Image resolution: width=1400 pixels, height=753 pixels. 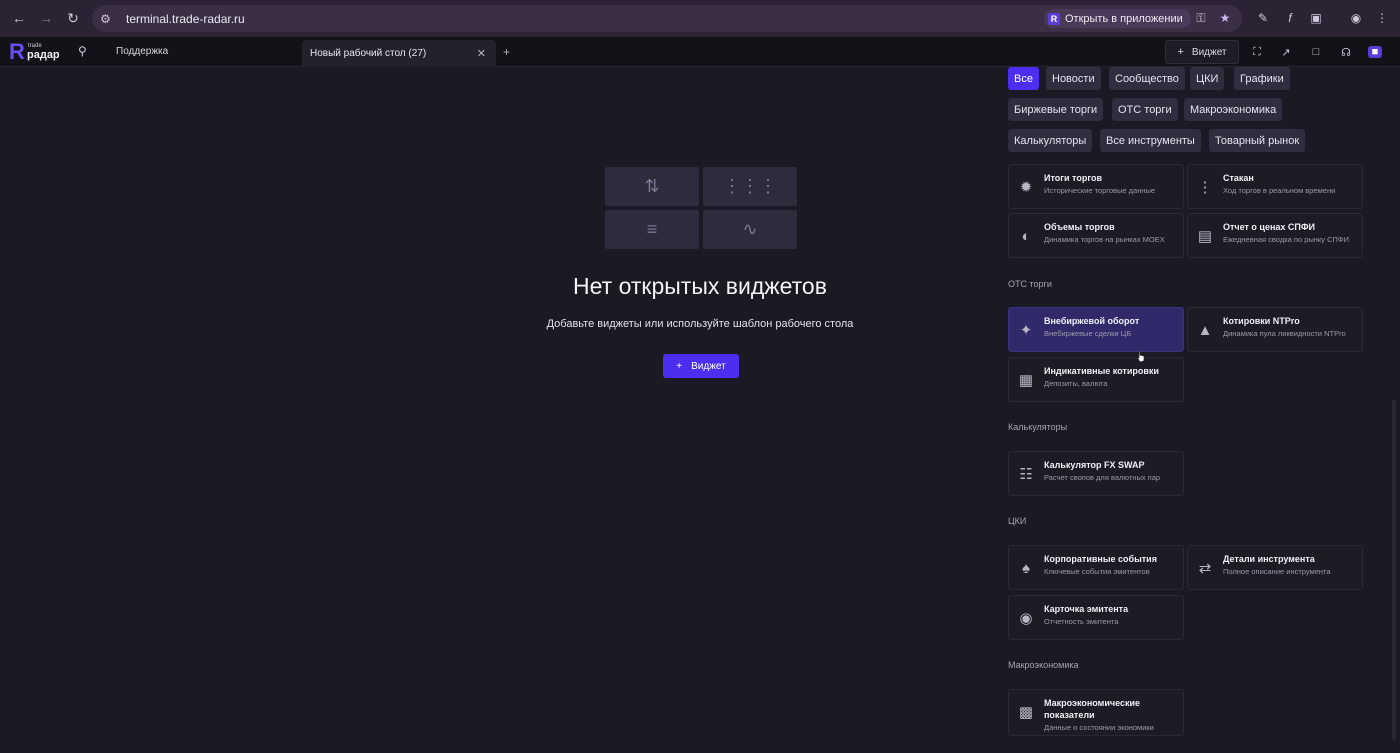 I want to click on orderbook-icon: ⋮, so click(x=1205, y=187).